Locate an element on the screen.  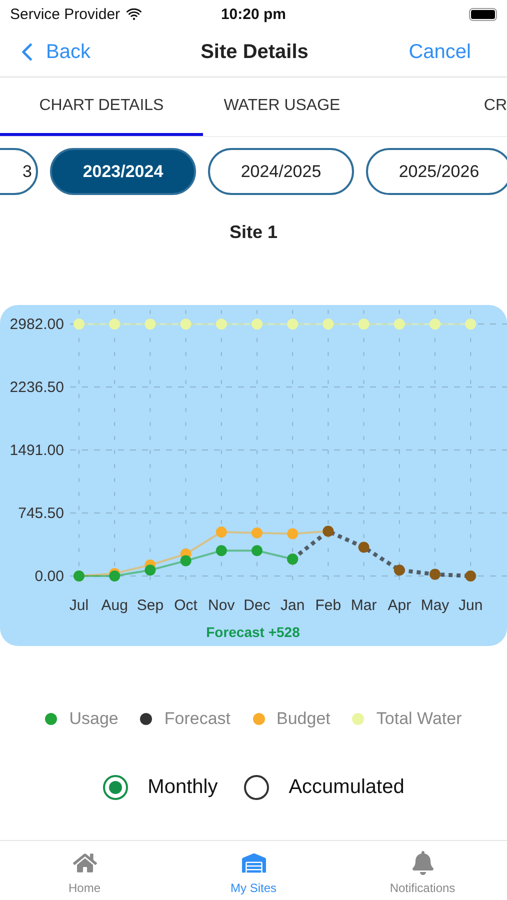
legend-label: Forecast is located at coordinates (197, 719).